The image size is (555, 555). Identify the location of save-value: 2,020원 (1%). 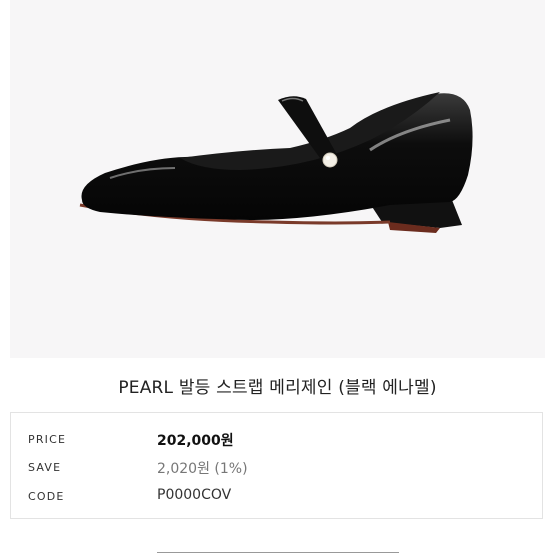
(202, 469).